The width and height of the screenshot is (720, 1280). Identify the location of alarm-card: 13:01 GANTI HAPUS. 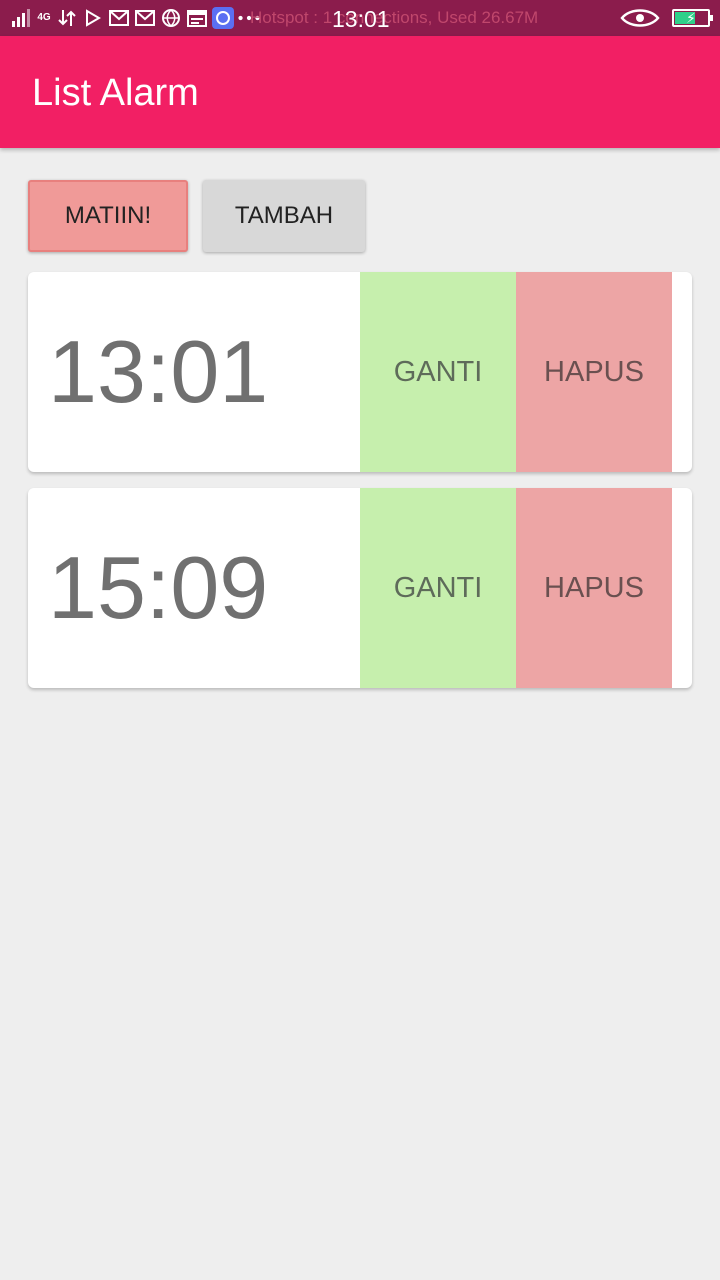
(360, 372).